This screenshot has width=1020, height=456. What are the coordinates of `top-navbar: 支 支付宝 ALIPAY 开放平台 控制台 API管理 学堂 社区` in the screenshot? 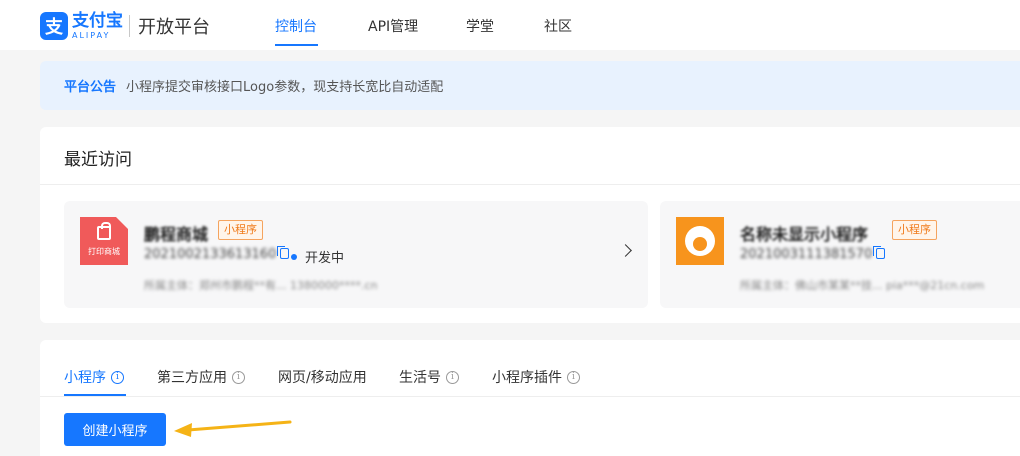 It's located at (510, 25).